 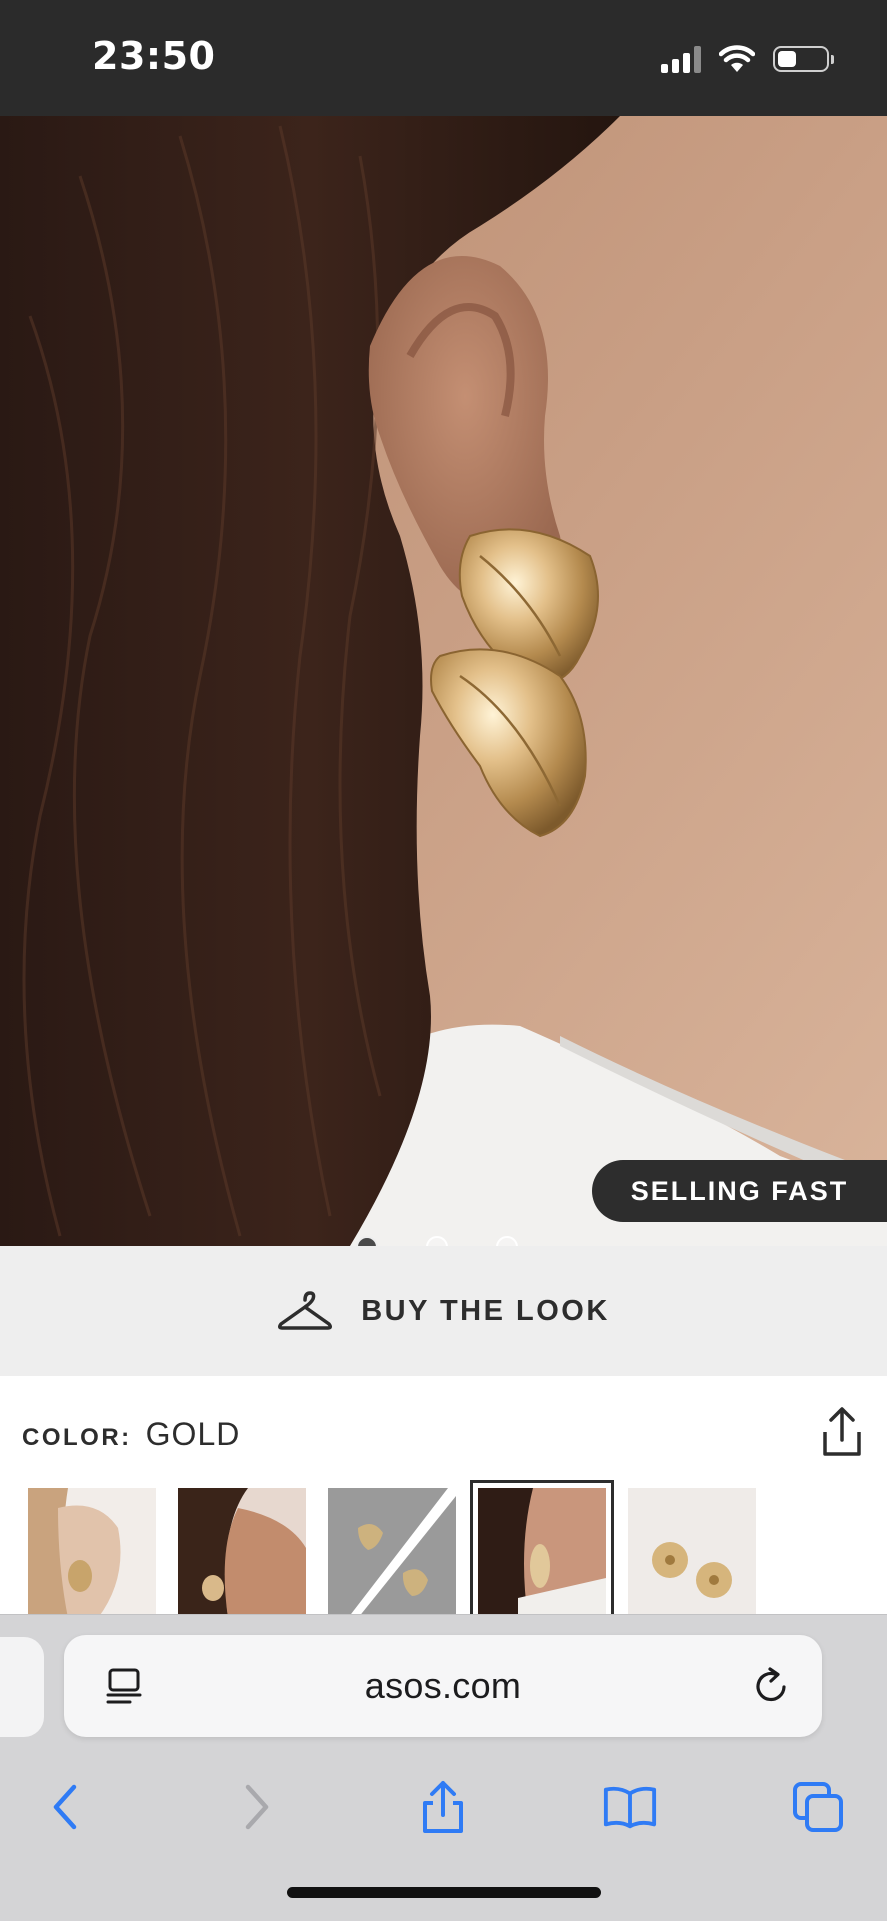 I want to click on back-button, so click(x=66, y=1807).